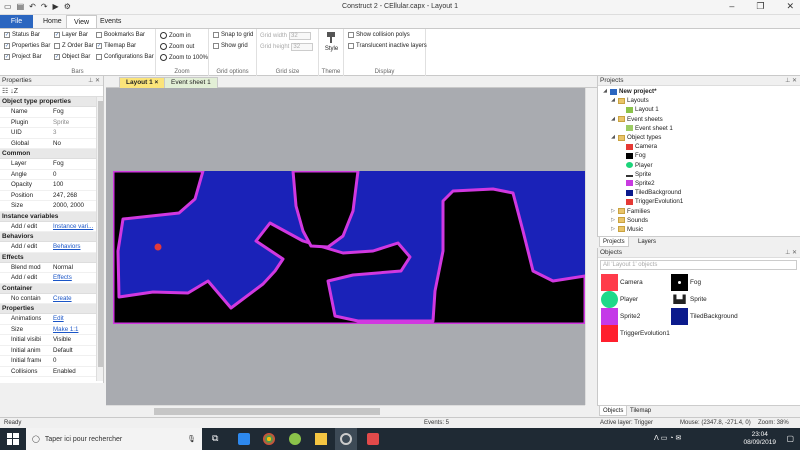 The image size is (800, 450). I want to click on chrome-icon, so click(269, 439).